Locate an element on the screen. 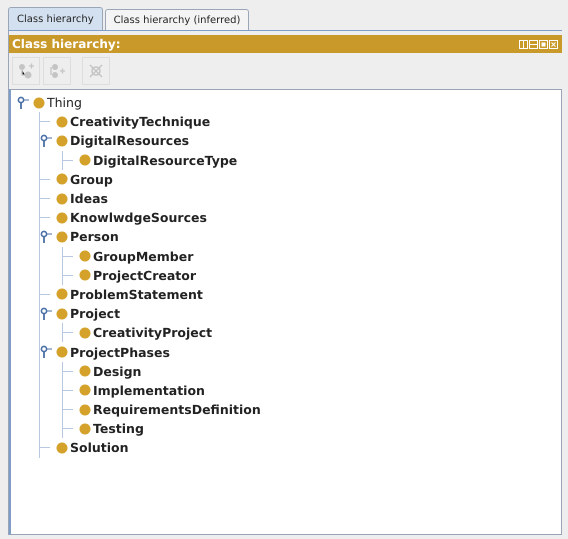 This screenshot has height=539, width=568. tree-item: DigitalResourceType is located at coordinates (165, 160).